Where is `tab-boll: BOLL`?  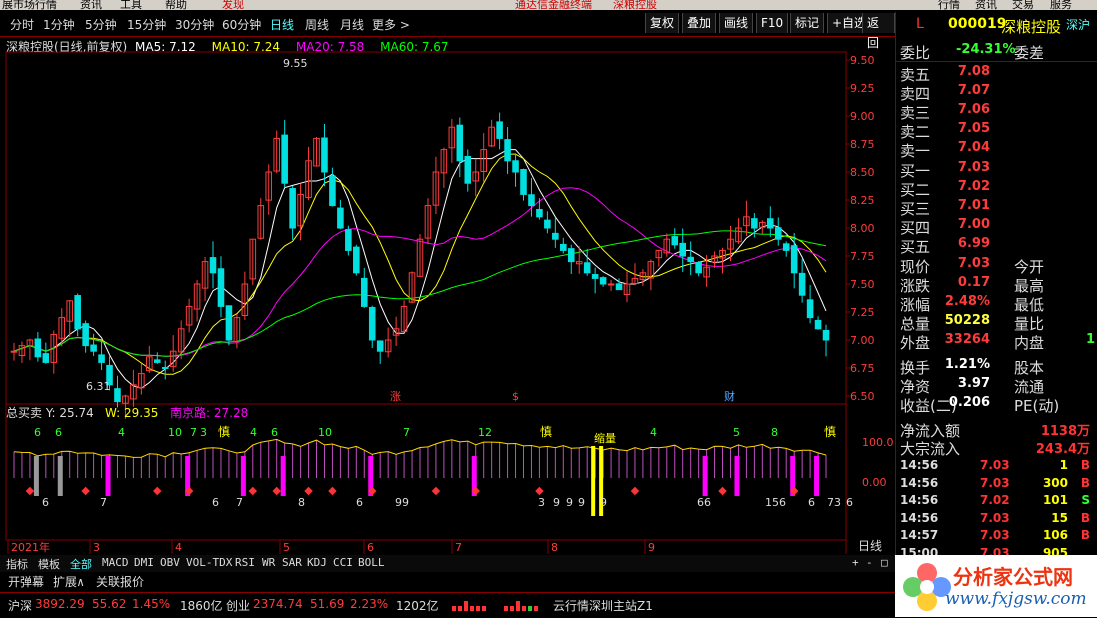 tab-boll: BOLL is located at coordinates (371, 562).